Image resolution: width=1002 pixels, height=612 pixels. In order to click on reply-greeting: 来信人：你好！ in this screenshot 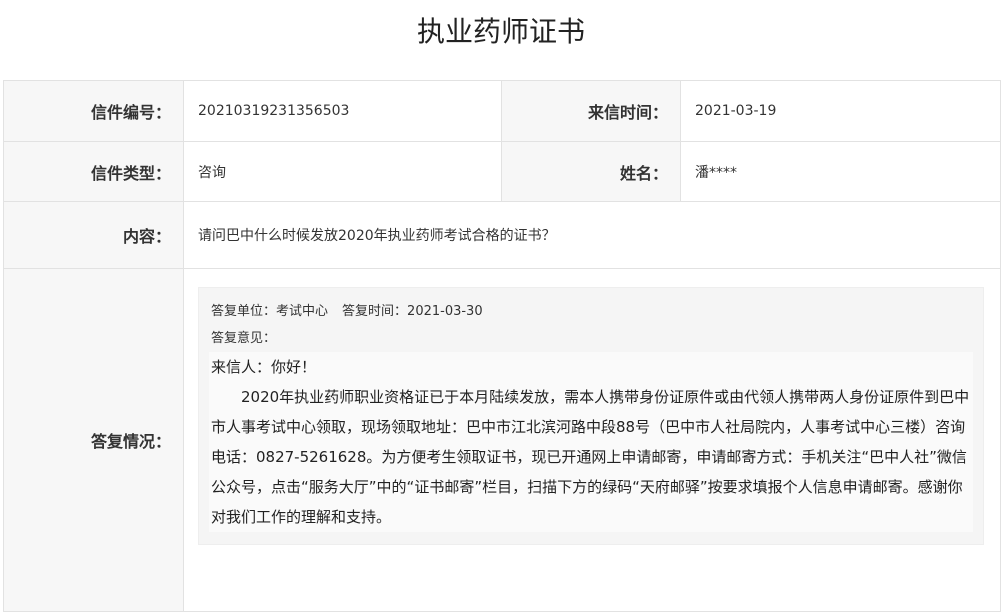, I will do `click(264, 367)`.